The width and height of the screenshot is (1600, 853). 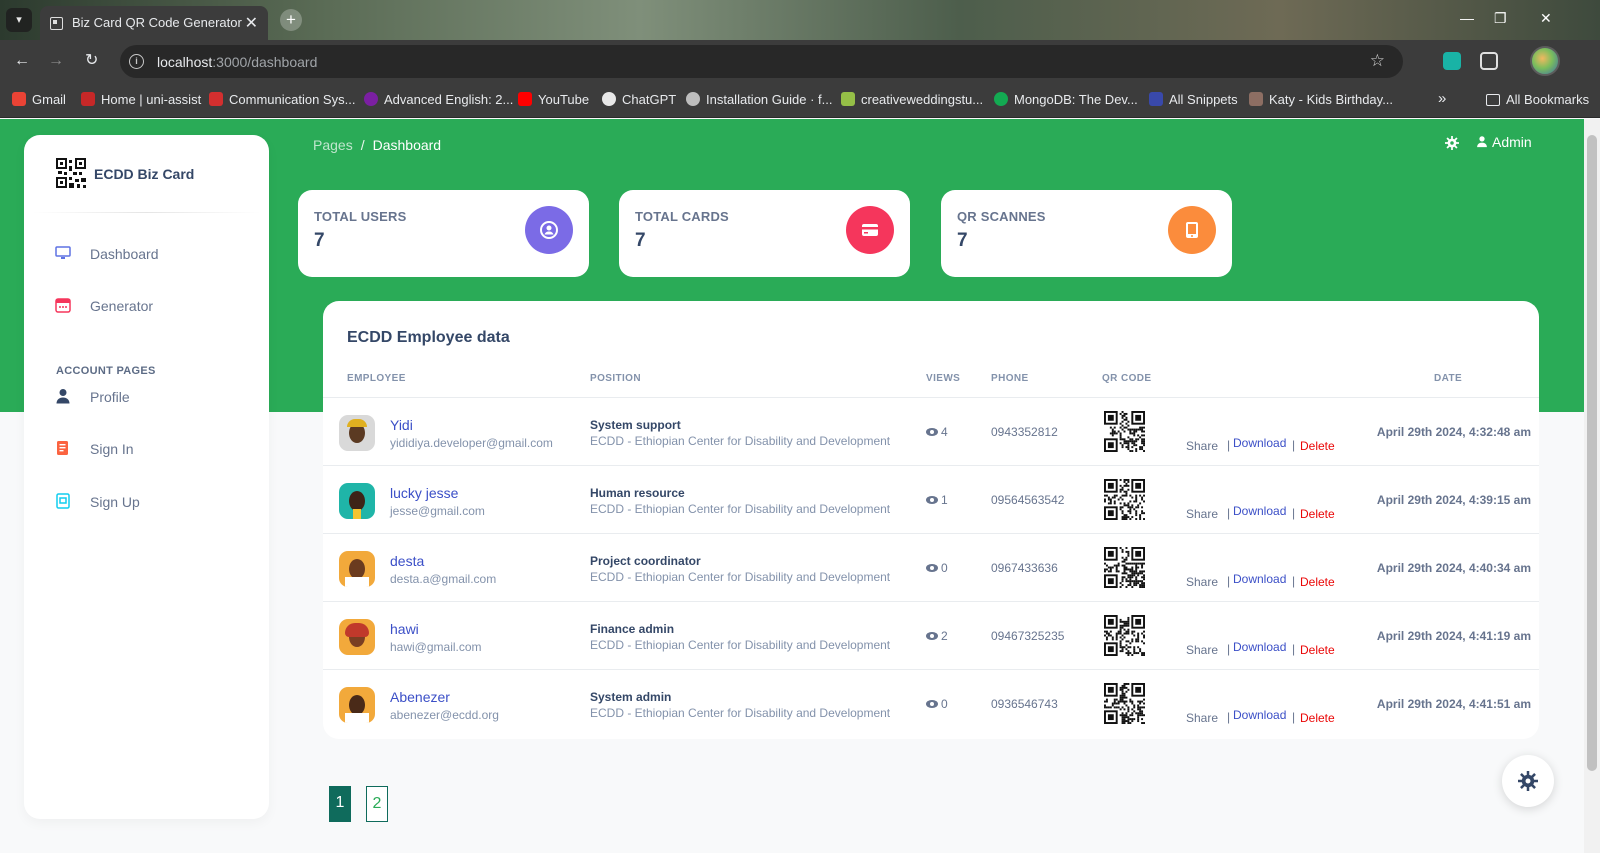 I want to click on stat-value: 7, so click(x=319, y=240).